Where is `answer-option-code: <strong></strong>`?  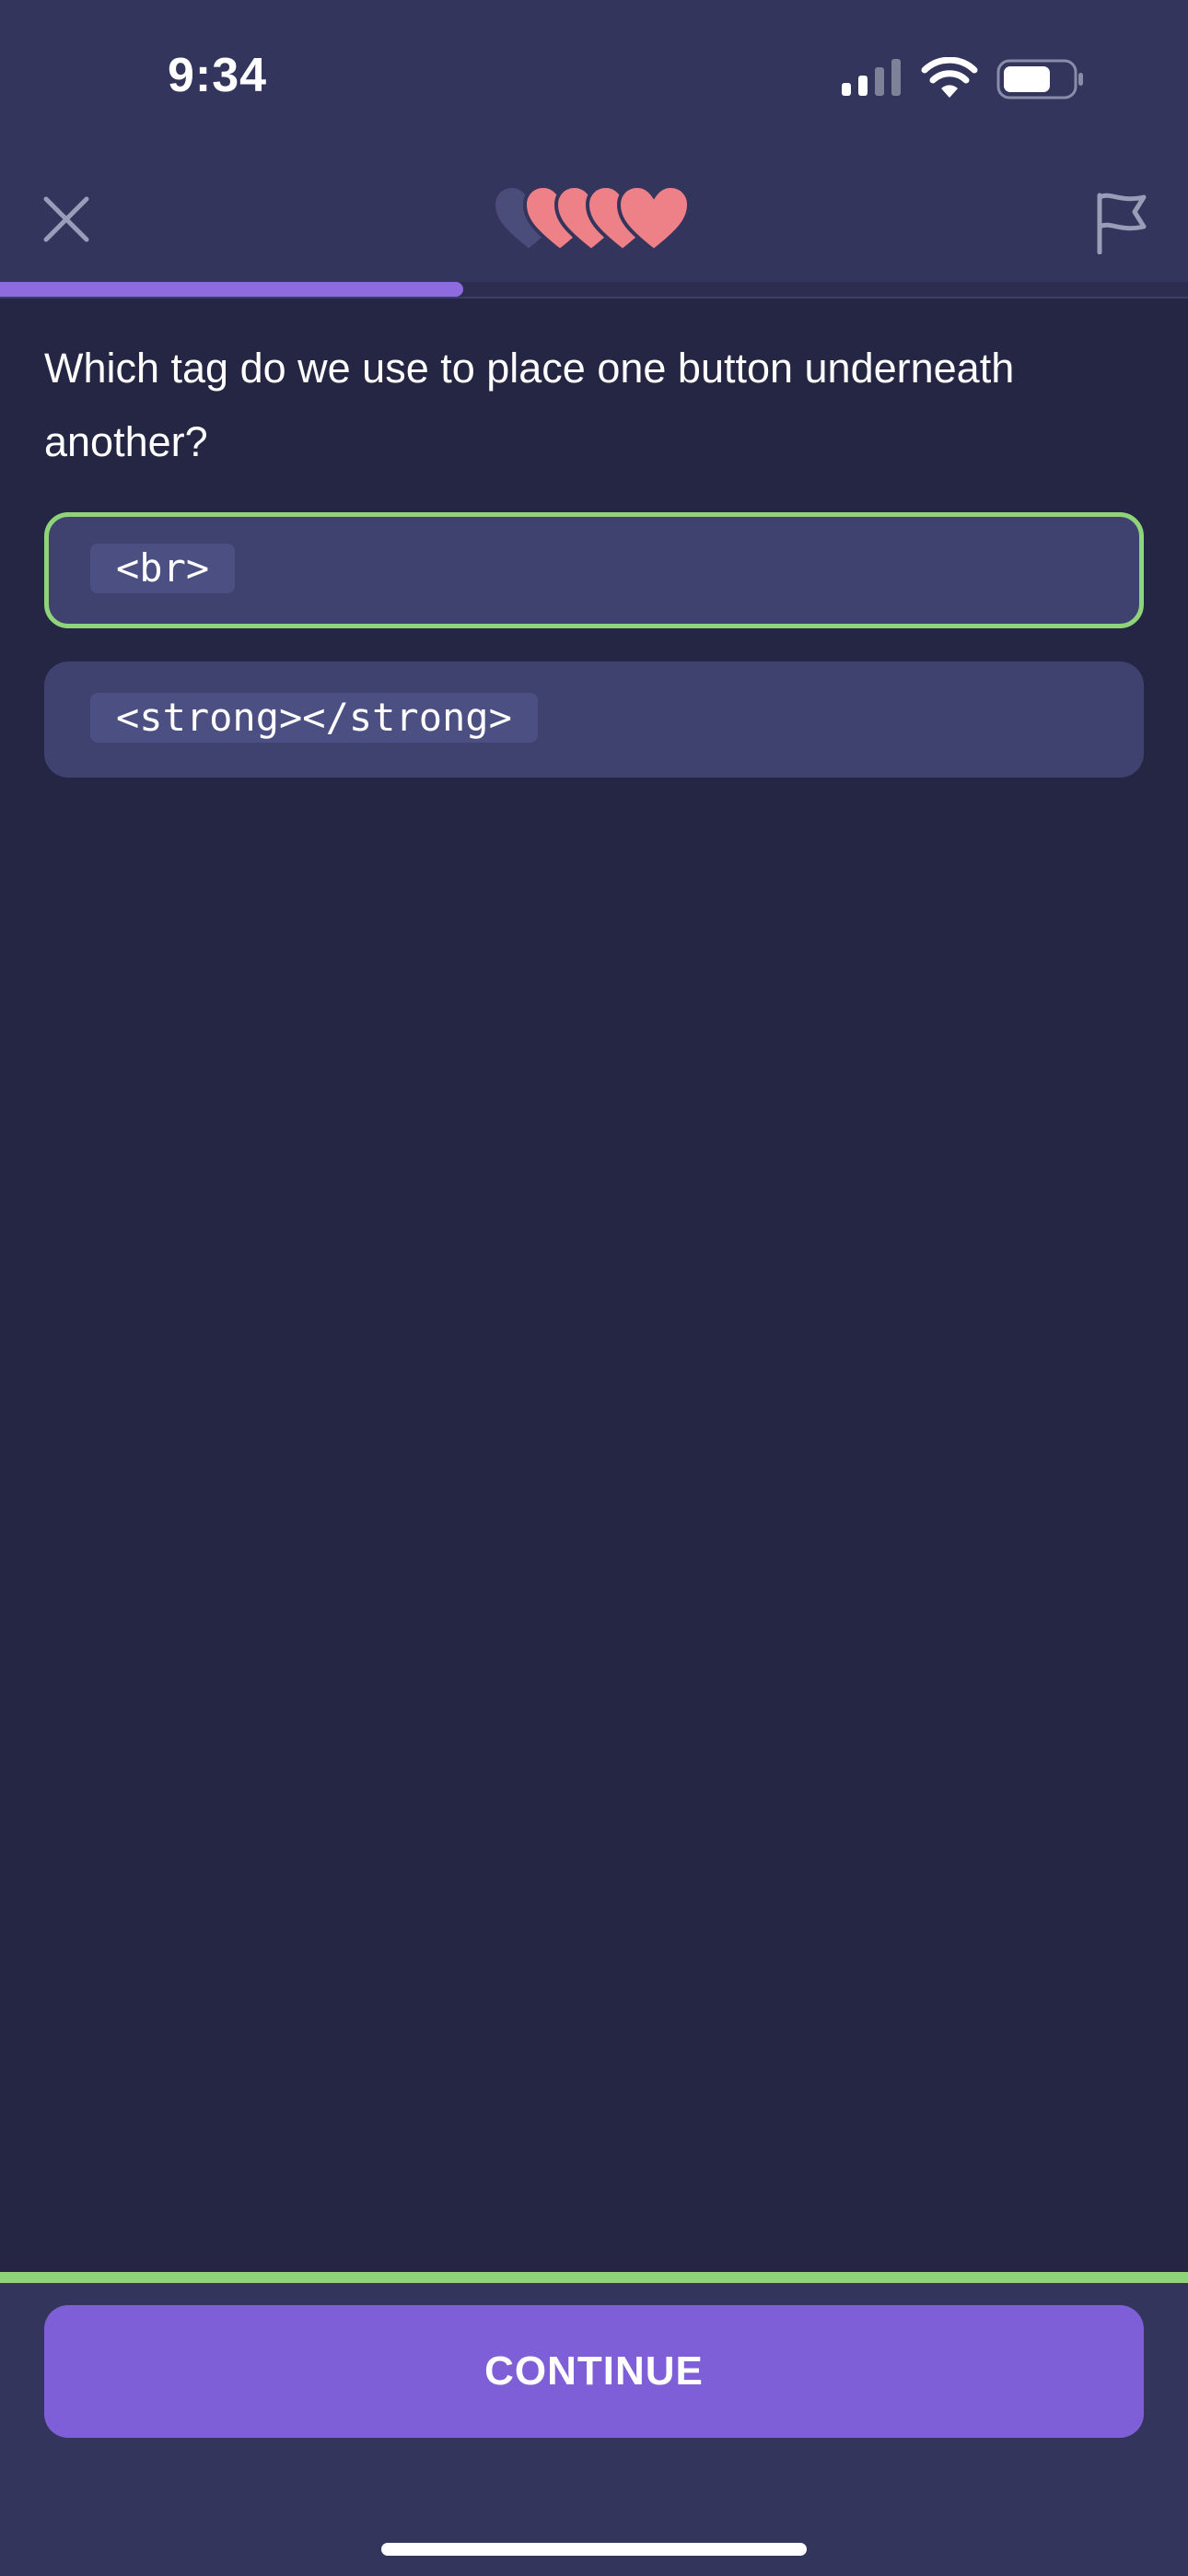 answer-option-code: <strong></strong> is located at coordinates (314, 718).